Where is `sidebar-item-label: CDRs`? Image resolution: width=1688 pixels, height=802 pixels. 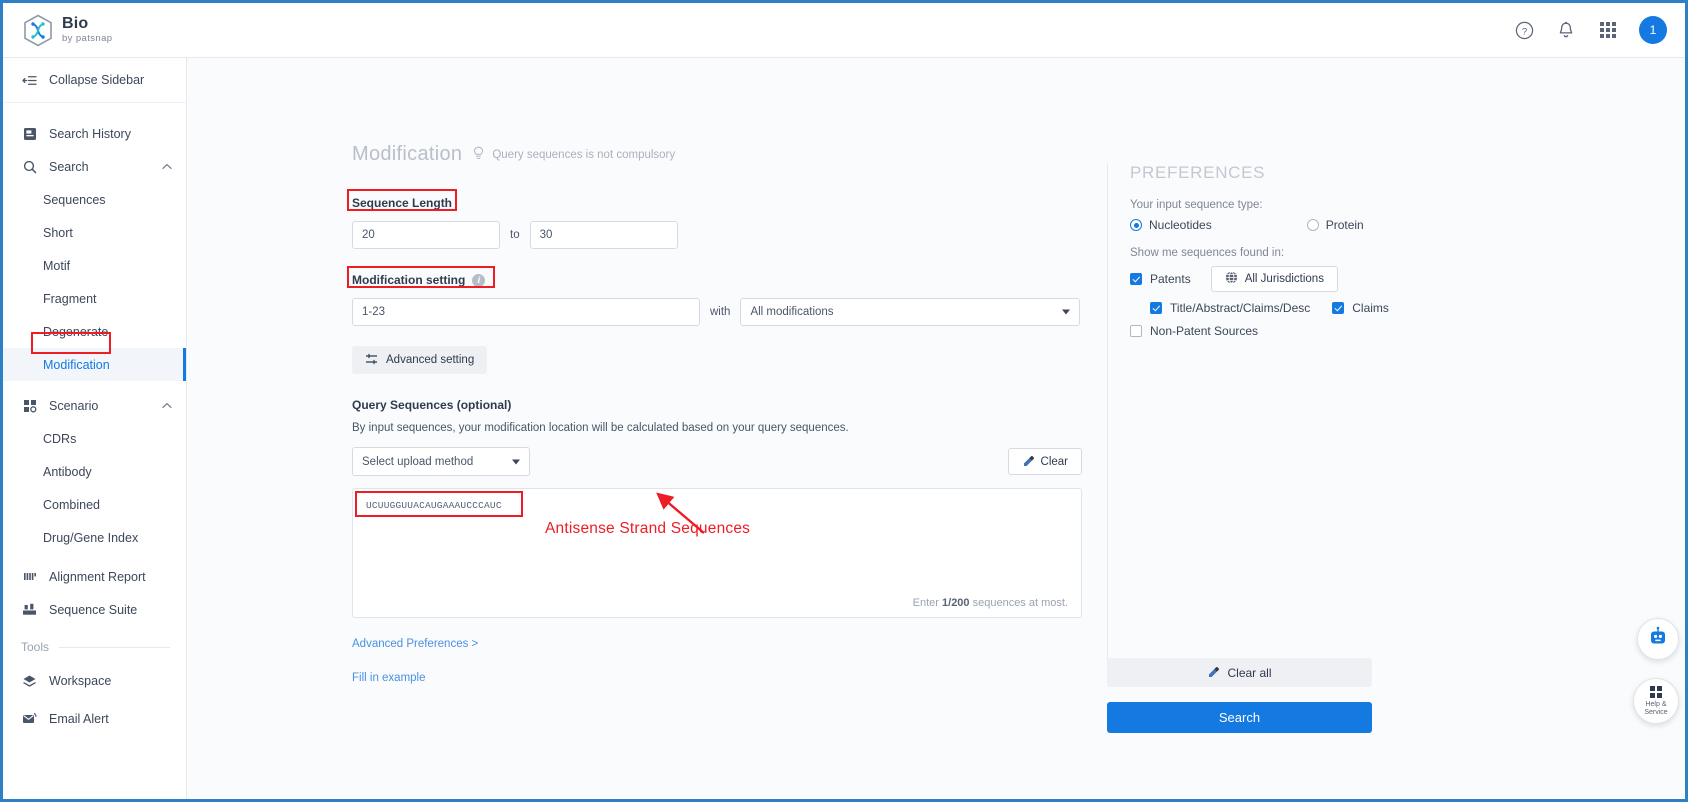
sidebar-item-label: CDRs is located at coordinates (60, 438).